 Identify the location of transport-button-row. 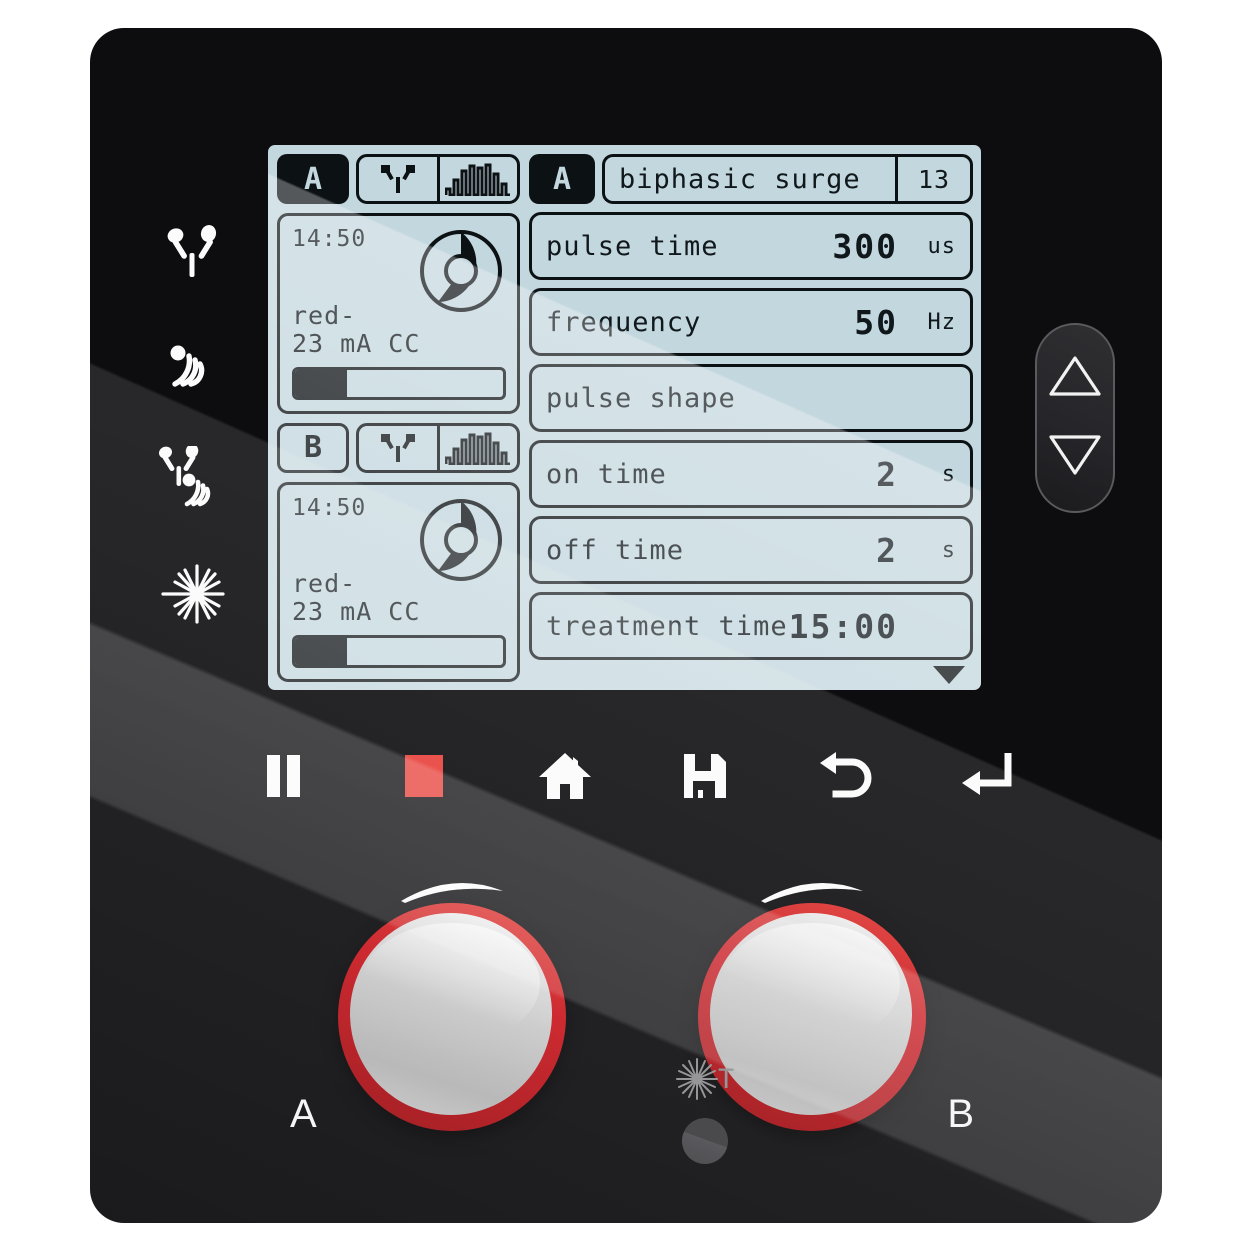
(635, 778).